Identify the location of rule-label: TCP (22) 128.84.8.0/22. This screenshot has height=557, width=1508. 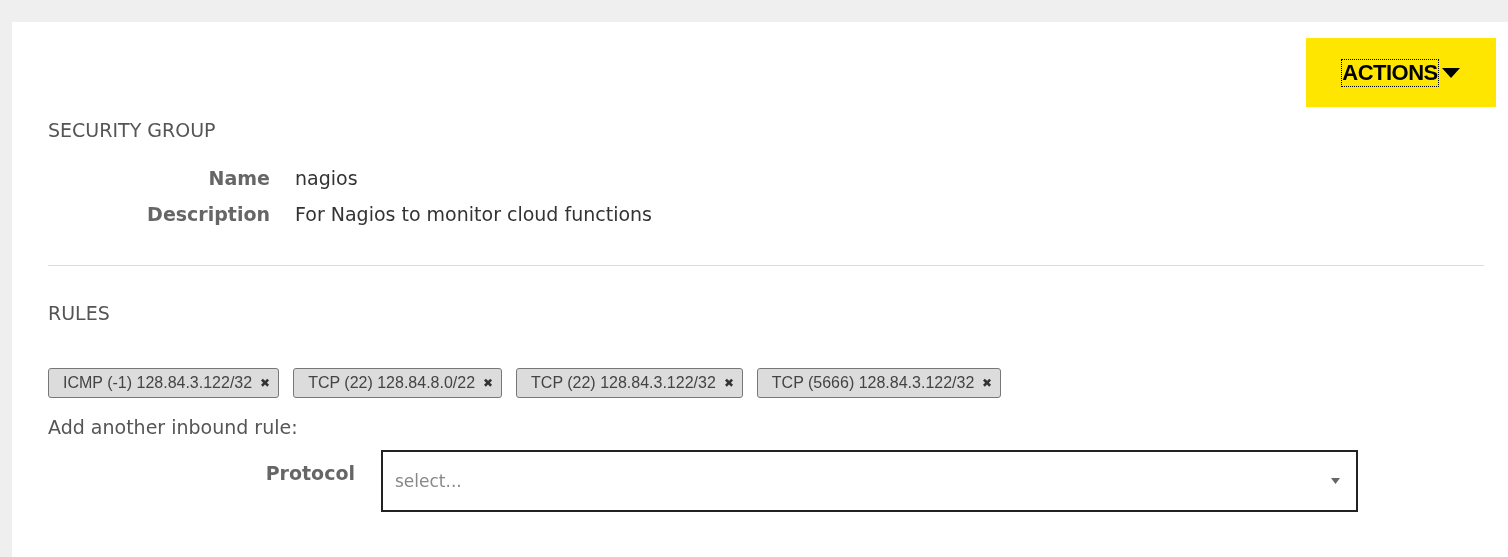
(392, 383).